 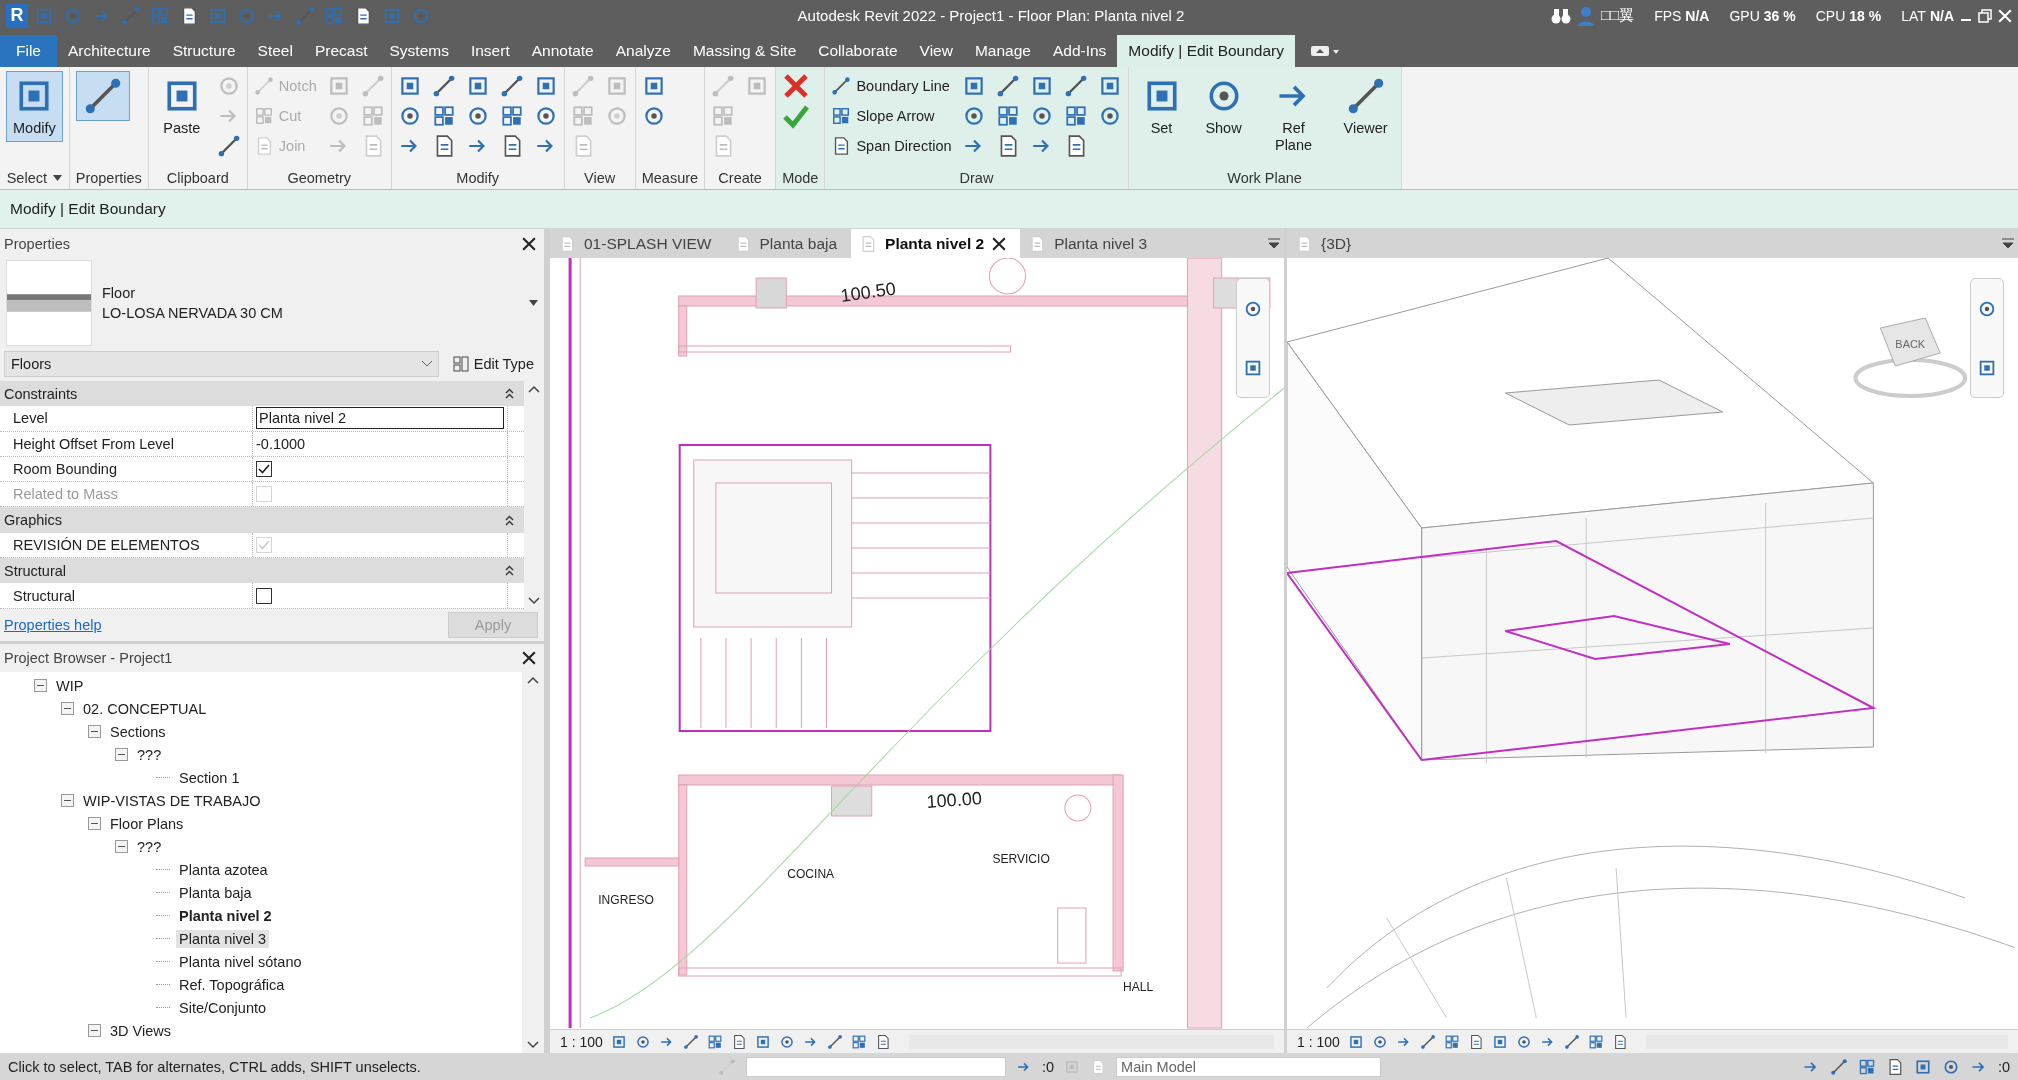 I want to click on ribbon-tab: Insert, so click(x=490, y=51).